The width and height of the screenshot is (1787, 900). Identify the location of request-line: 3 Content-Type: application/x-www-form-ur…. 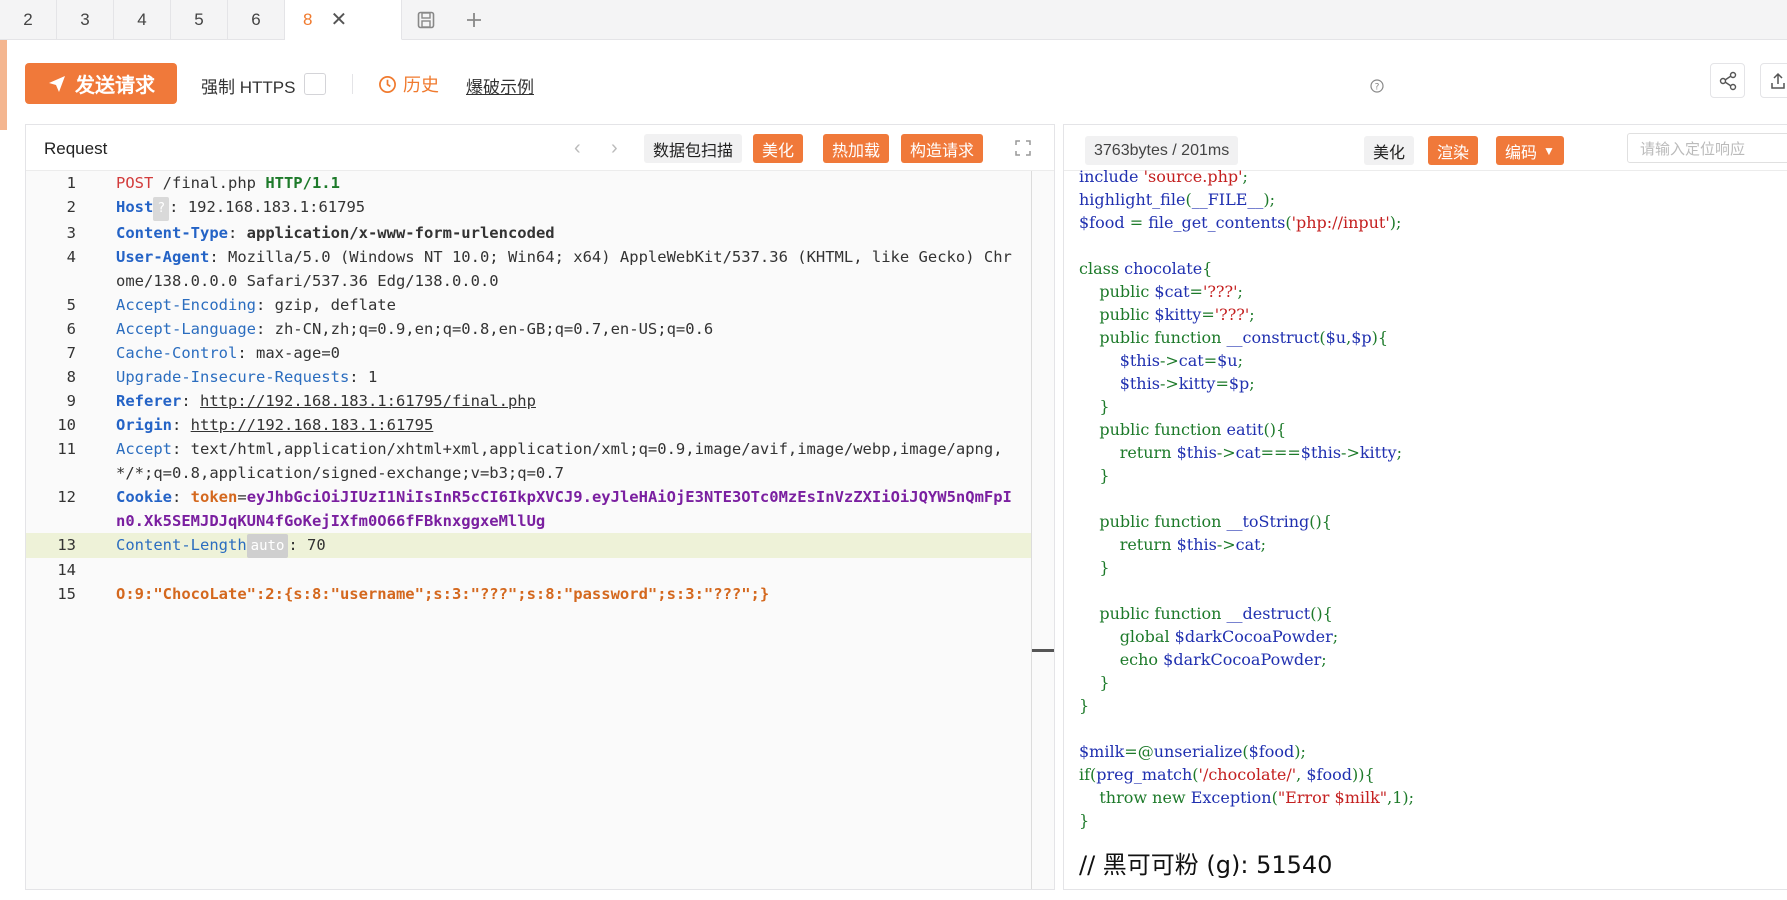
(528, 233).